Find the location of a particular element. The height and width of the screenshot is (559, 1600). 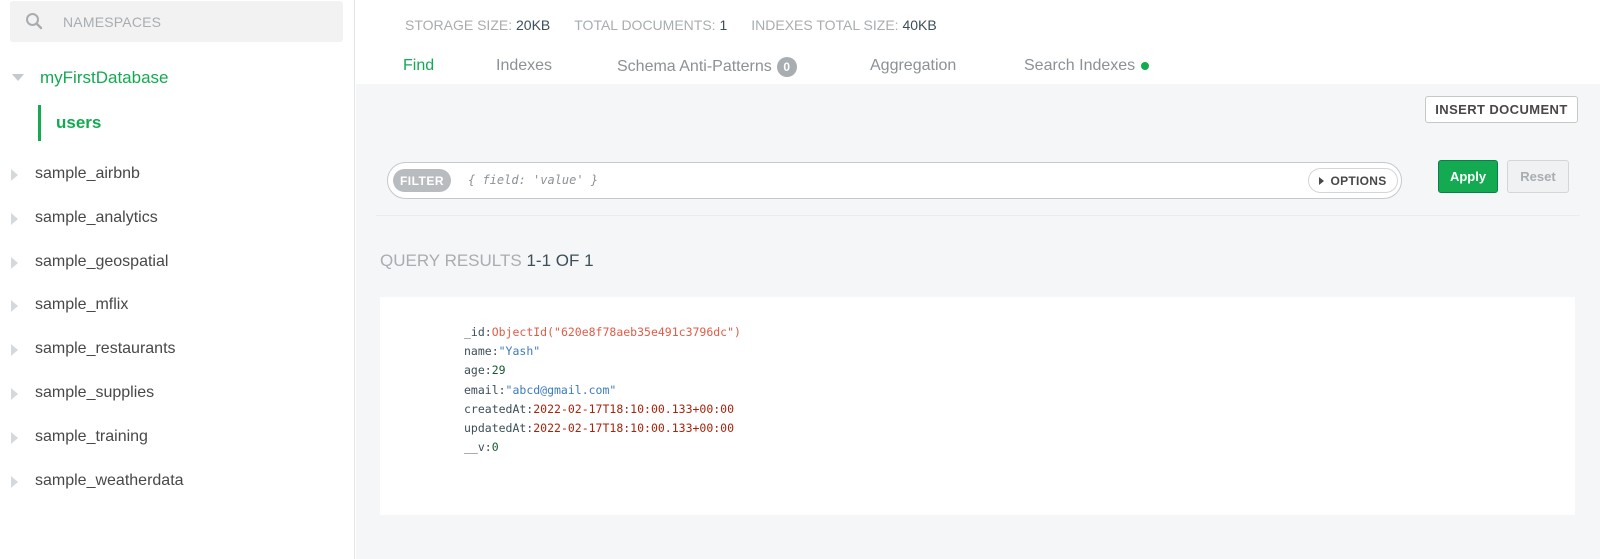

field-value: ObjectId("620e8f78aeb35e491c3796dc") is located at coordinates (616, 332).